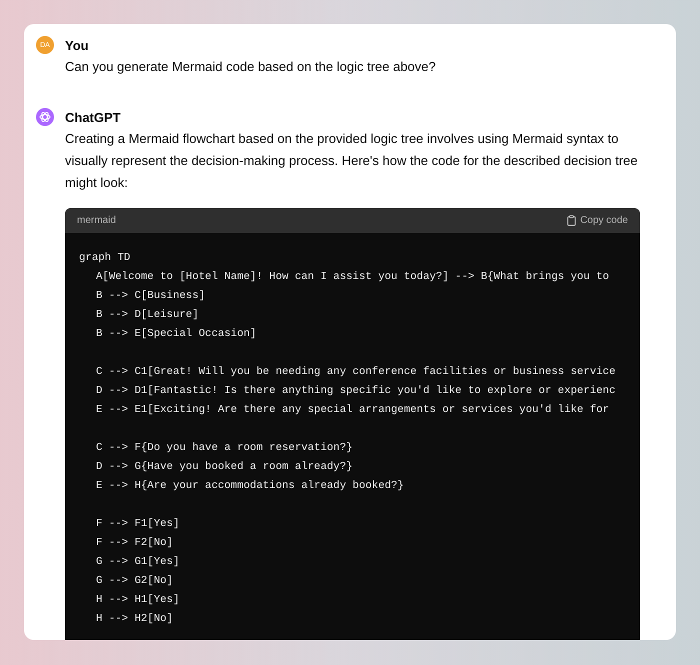  What do you see at coordinates (250, 486) in the screenshot?
I see `code-line: E --> H{Are your accommodations already booked?}` at bounding box center [250, 486].